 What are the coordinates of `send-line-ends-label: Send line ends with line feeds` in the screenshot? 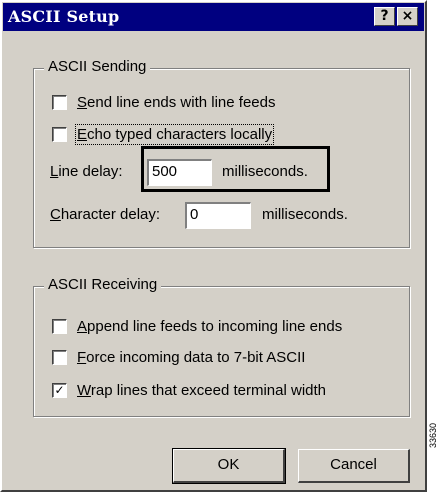 It's located at (176, 102).